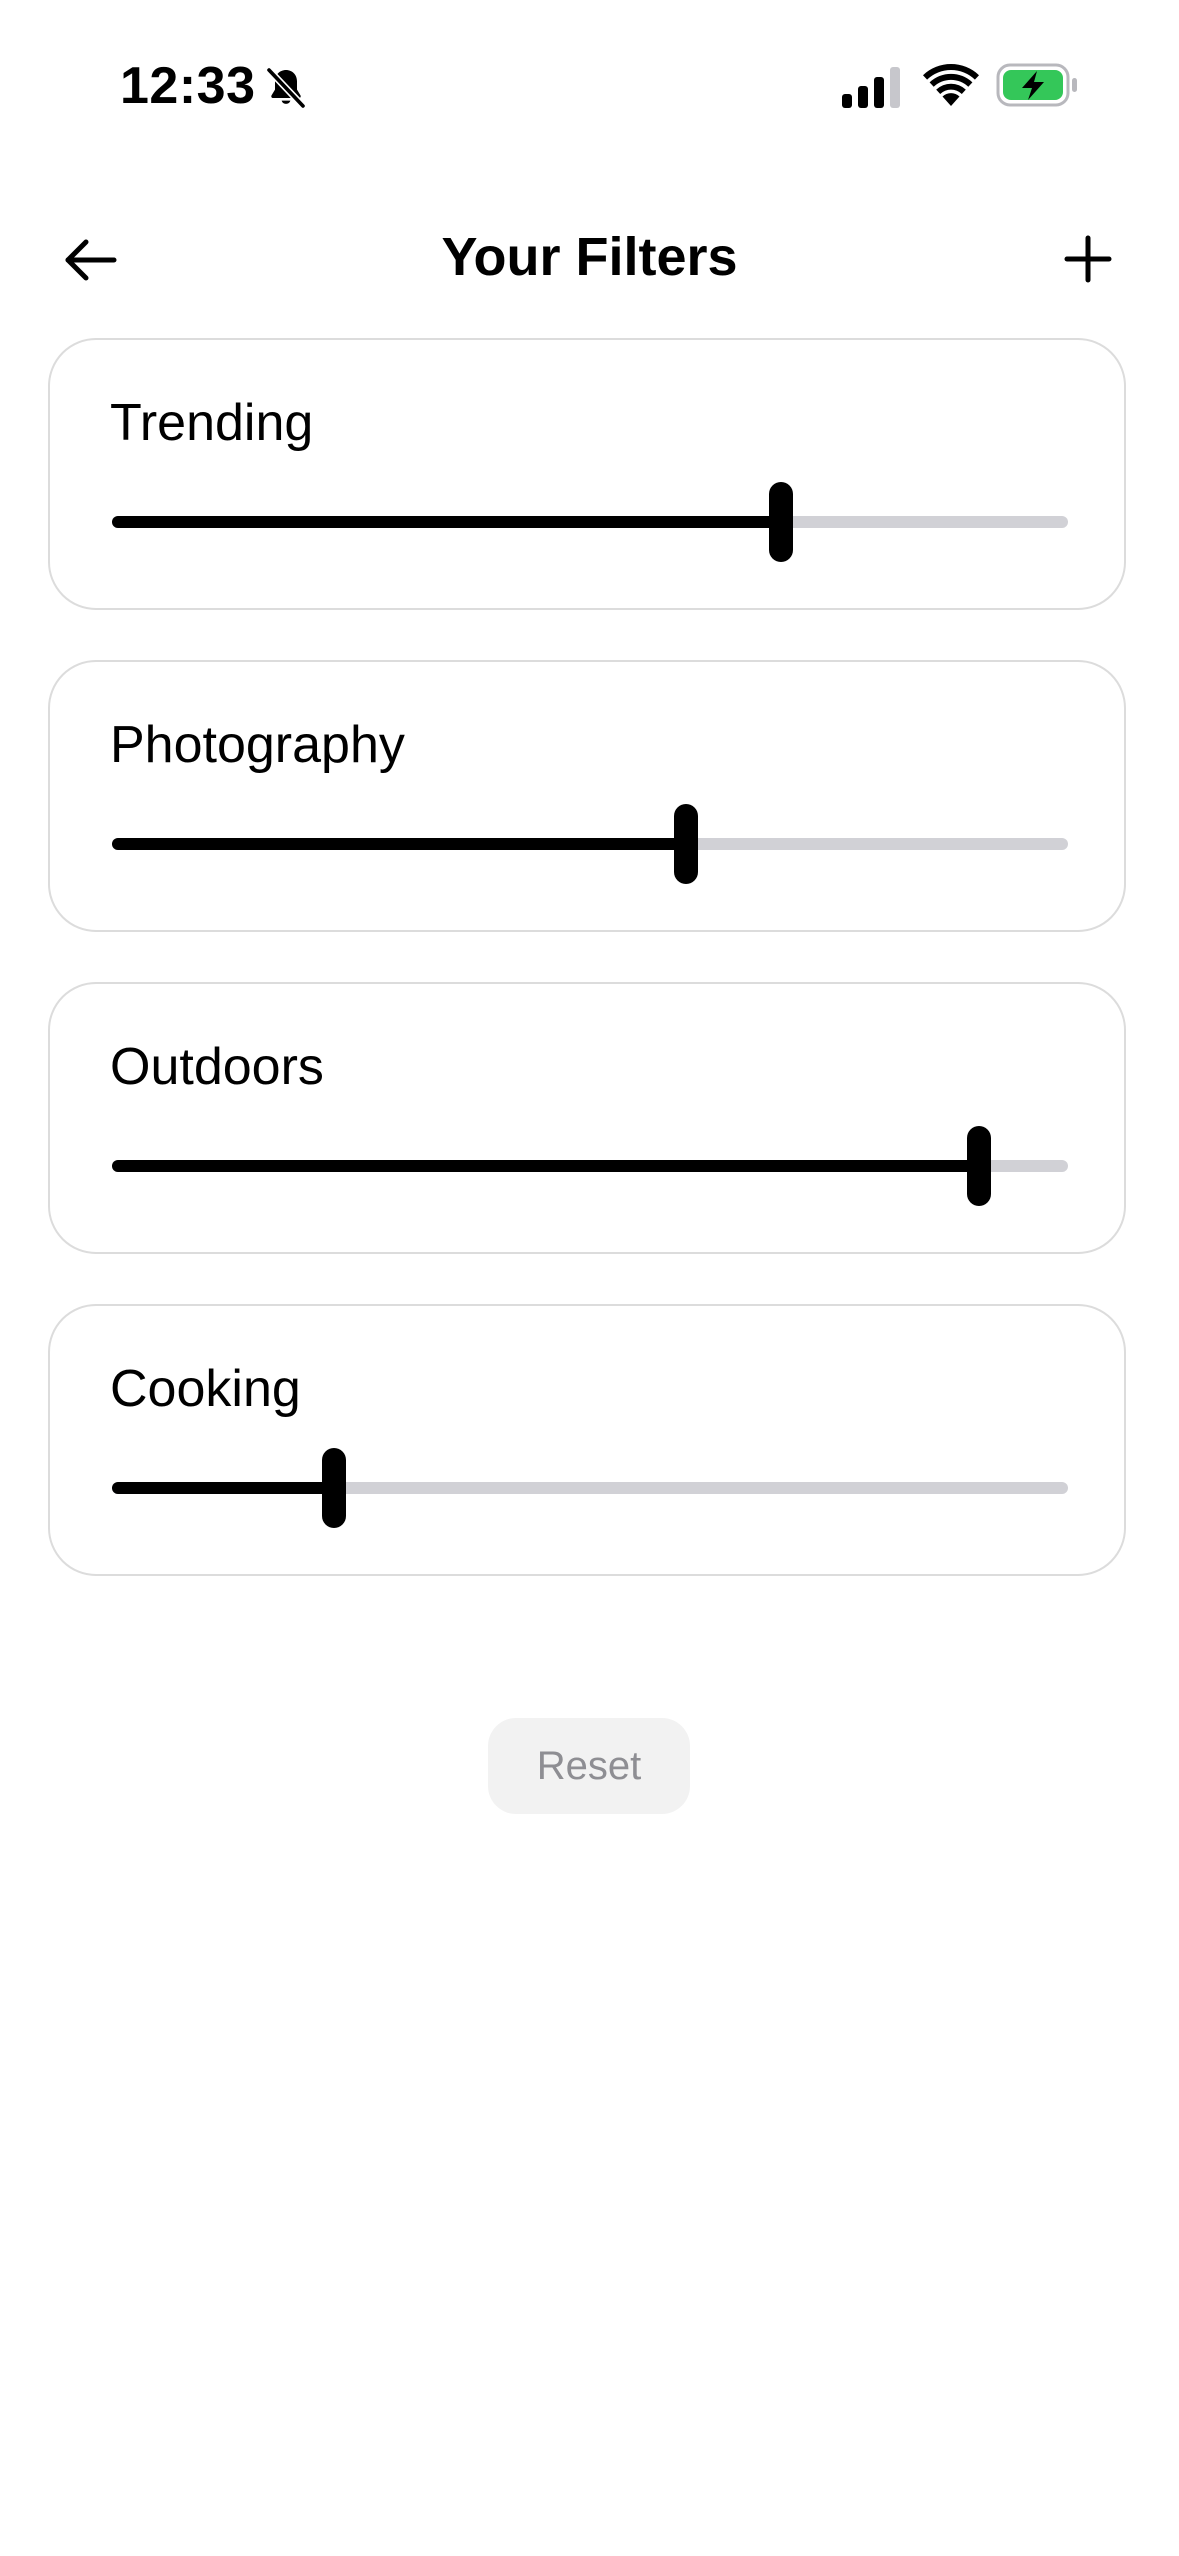 This screenshot has height=2556, width=1179. What do you see at coordinates (188, 86) in the screenshot?
I see `status-time: 12:33` at bounding box center [188, 86].